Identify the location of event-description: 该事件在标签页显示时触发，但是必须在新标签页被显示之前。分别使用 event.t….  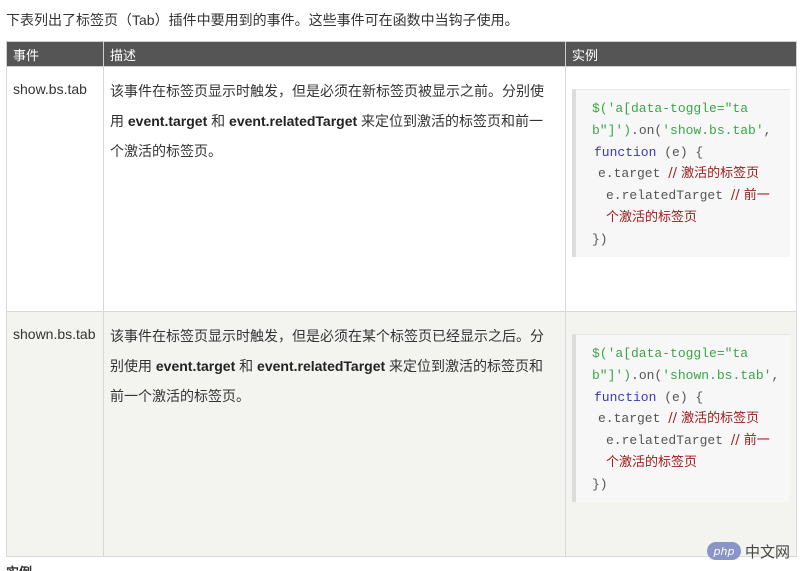
(334, 116).